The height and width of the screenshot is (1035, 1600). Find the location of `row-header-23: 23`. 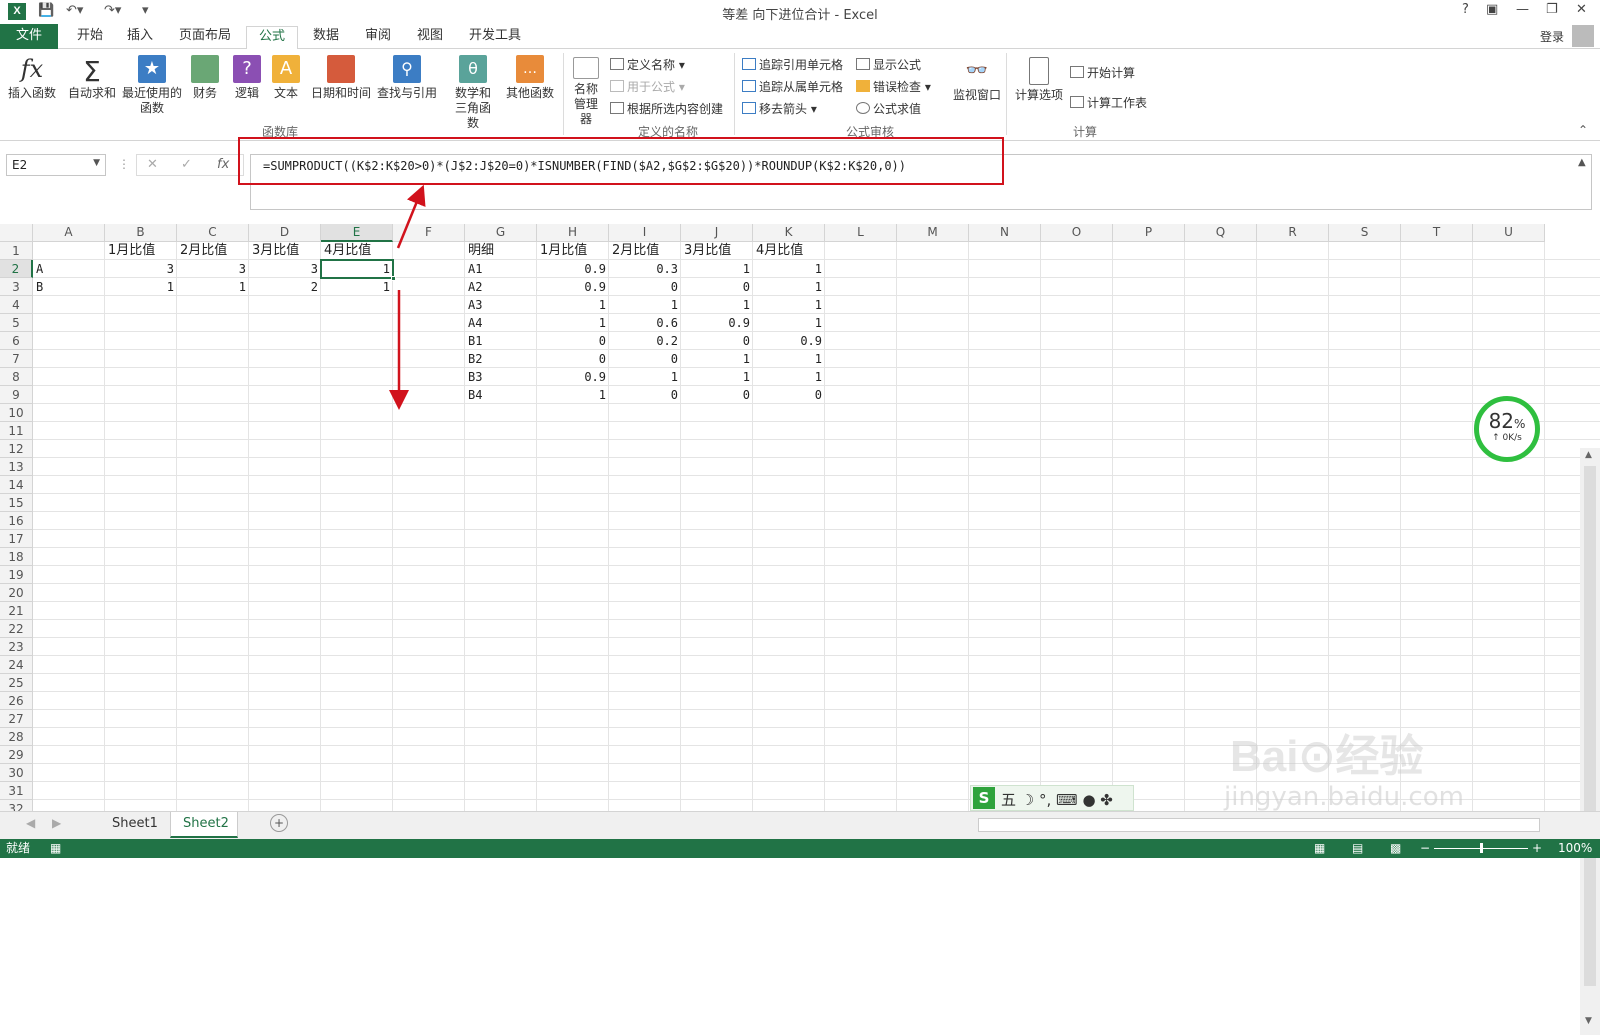

row-header-23: 23 is located at coordinates (16, 647).